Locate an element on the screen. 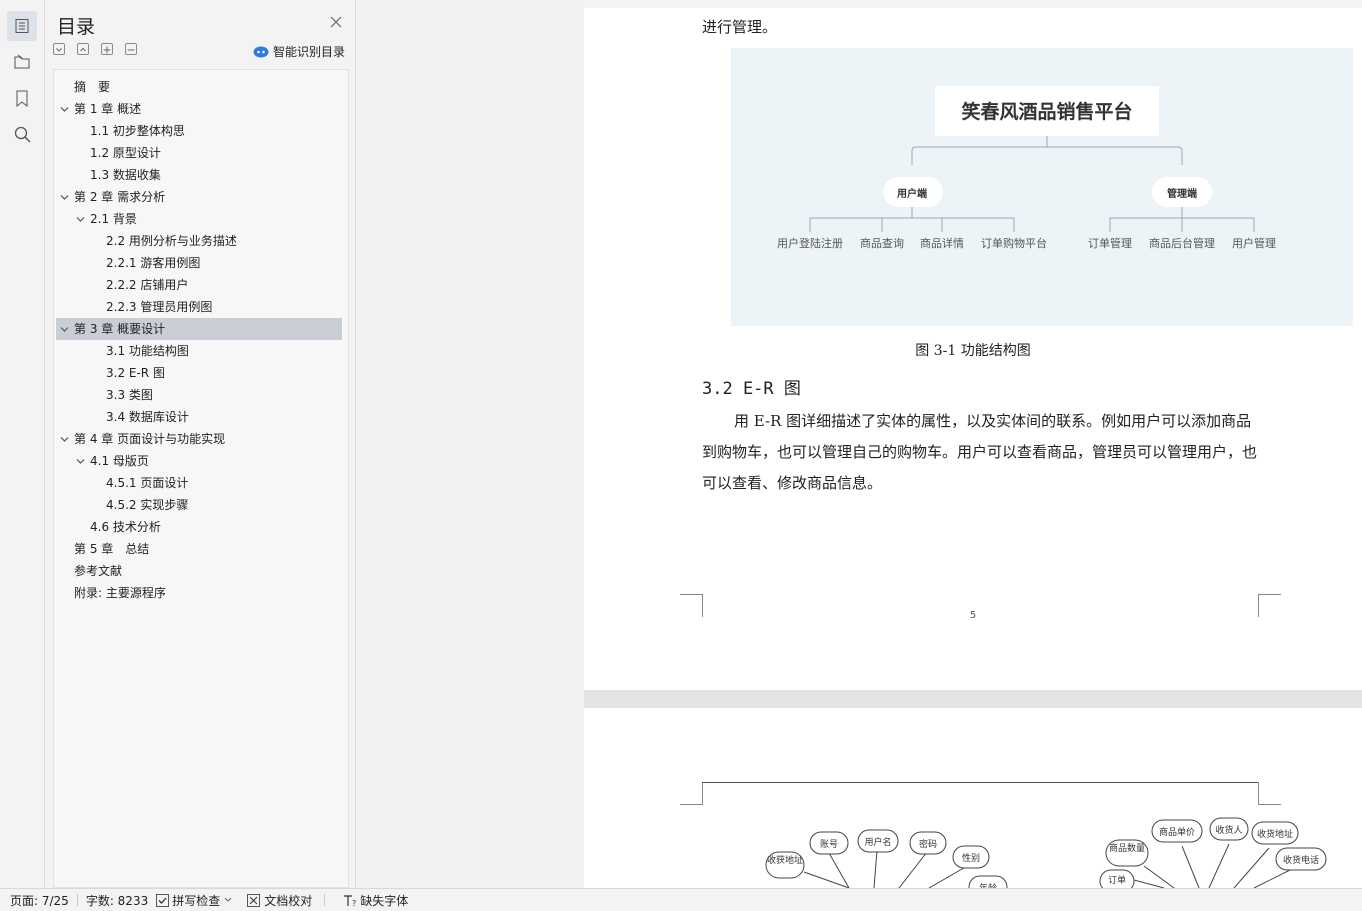 This screenshot has width=1362, height=911. toc-entry: 附录: 主要源程序 is located at coordinates (199, 593).